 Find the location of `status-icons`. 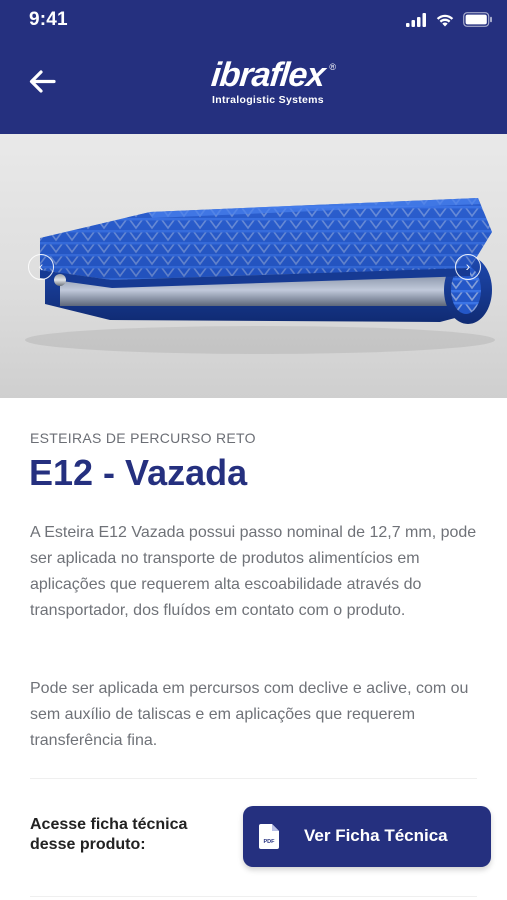

status-icons is located at coordinates (447, 20).